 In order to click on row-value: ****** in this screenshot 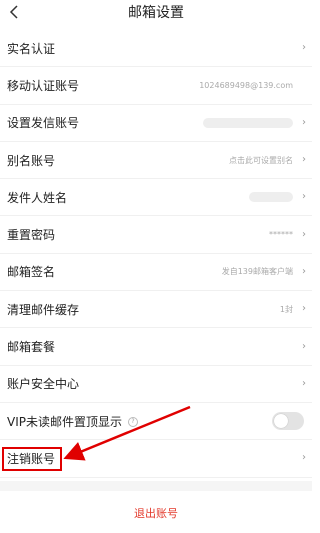, I will do `click(281, 235)`.